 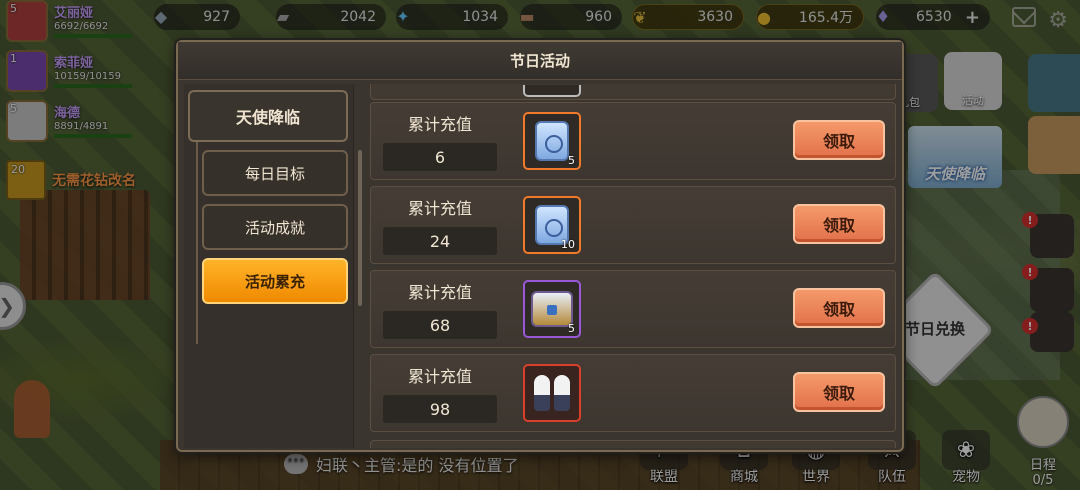 I want to click on recharge-amount: 98, so click(x=440, y=409).